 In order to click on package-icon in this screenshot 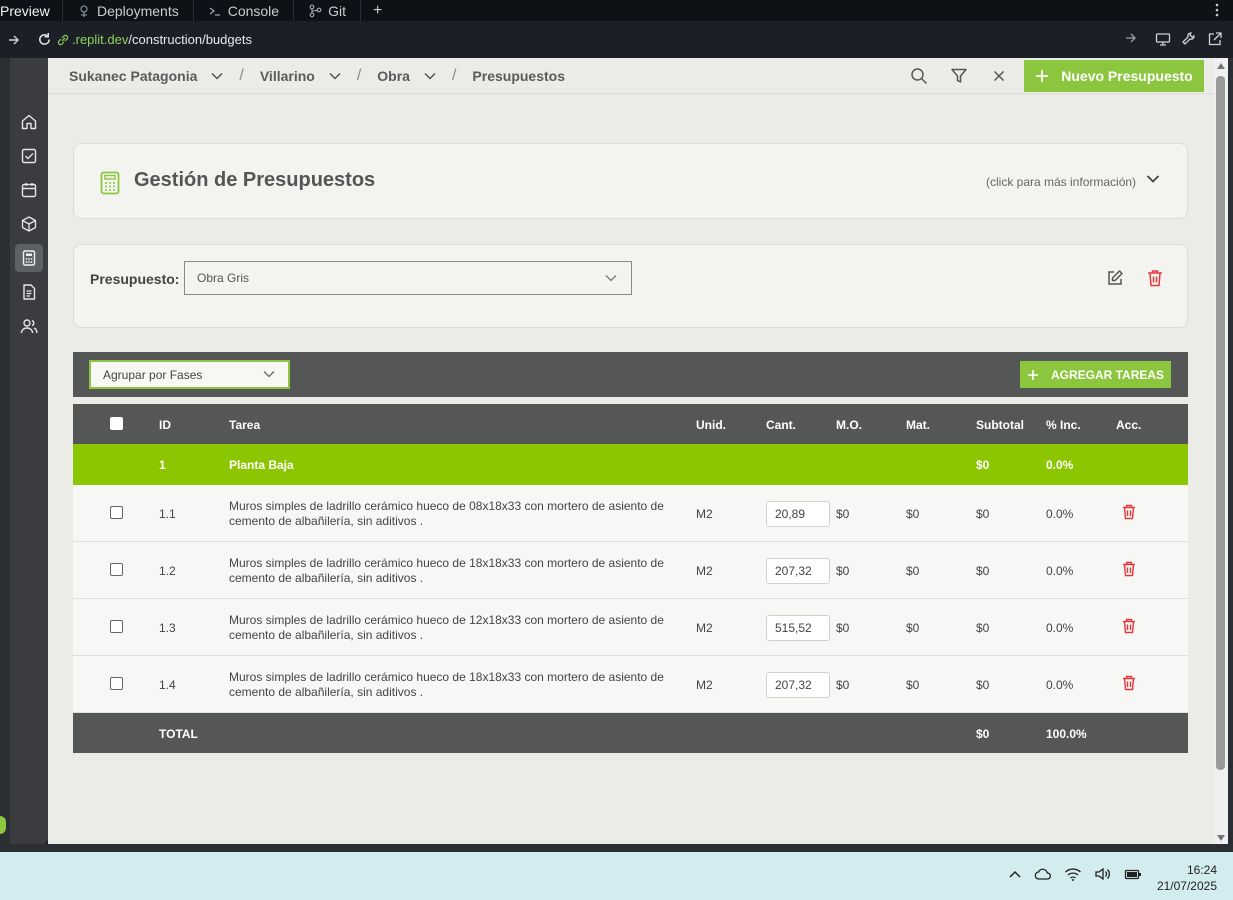, I will do `click(29, 224)`.